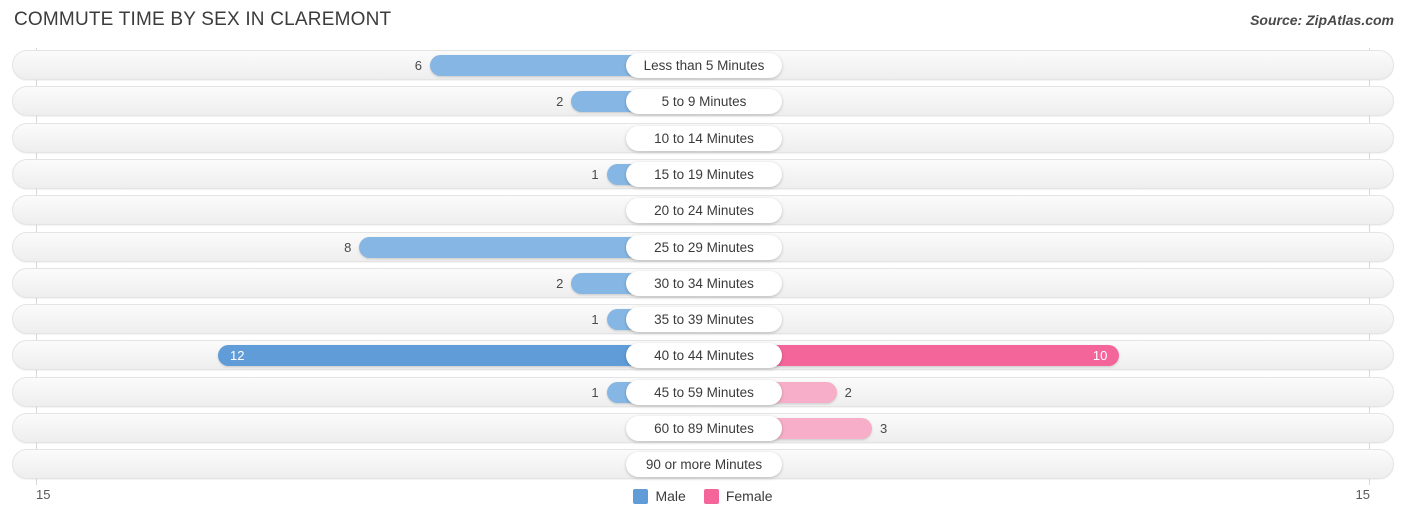 Image resolution: width=1406 pixels, height=522 pixels. I want to click on category-label: Less than 5 Minutes, so click(704, 65).